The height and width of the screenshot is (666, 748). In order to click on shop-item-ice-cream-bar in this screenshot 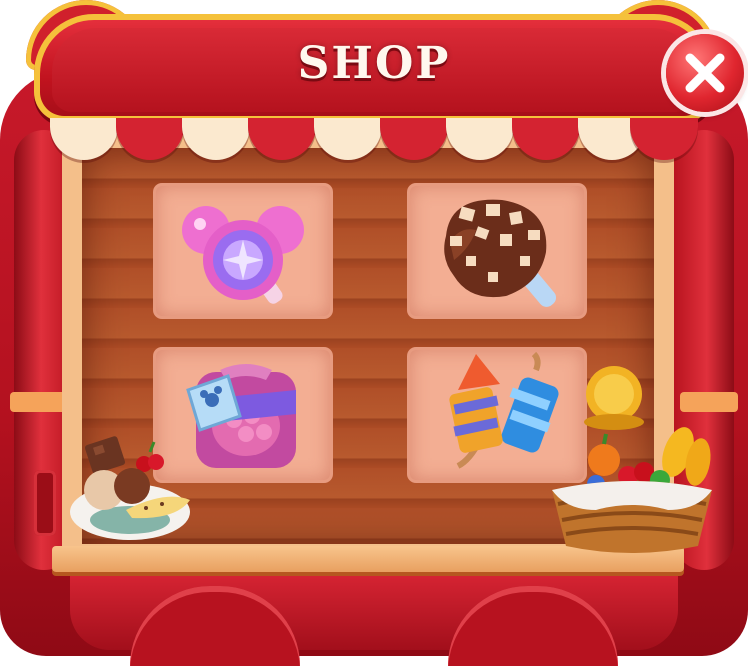, I will do `click(497, 251)`.